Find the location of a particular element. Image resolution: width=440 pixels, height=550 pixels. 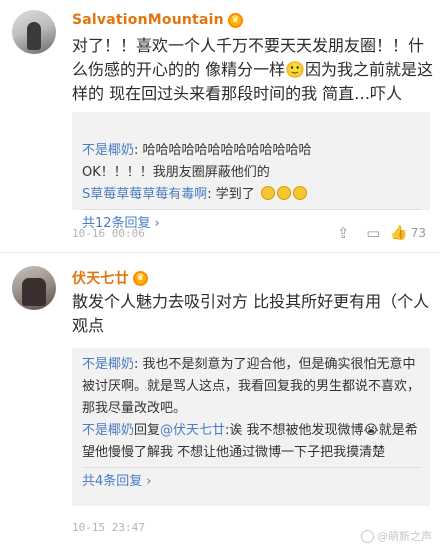

comment-actions: ⇪ ▭ 👍 73 is located at coordinates (377, 233).